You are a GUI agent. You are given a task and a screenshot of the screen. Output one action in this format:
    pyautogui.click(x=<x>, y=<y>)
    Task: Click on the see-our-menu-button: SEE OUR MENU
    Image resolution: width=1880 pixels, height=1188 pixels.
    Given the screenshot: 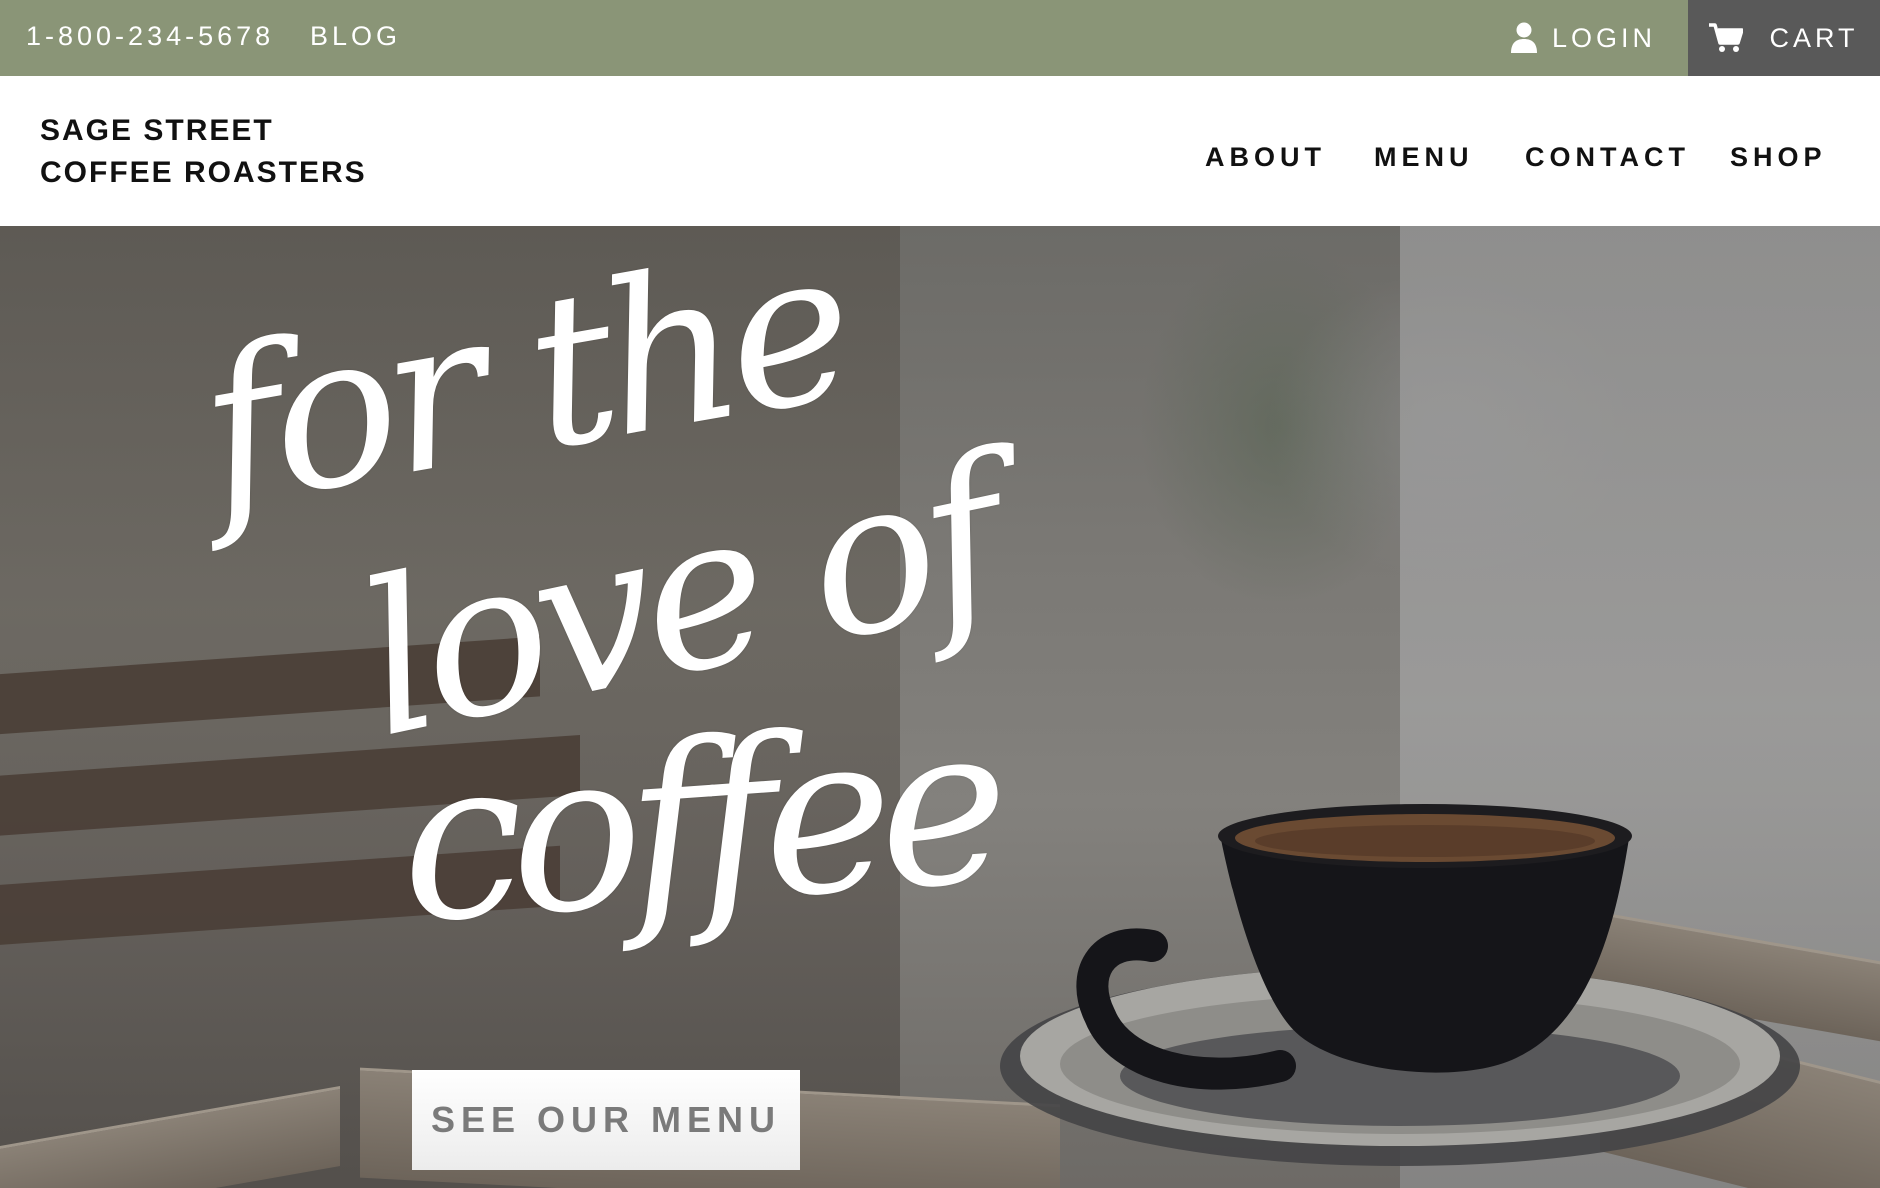 What is the action you would take?
    pyautogui.click(x=606, y=1120)
    